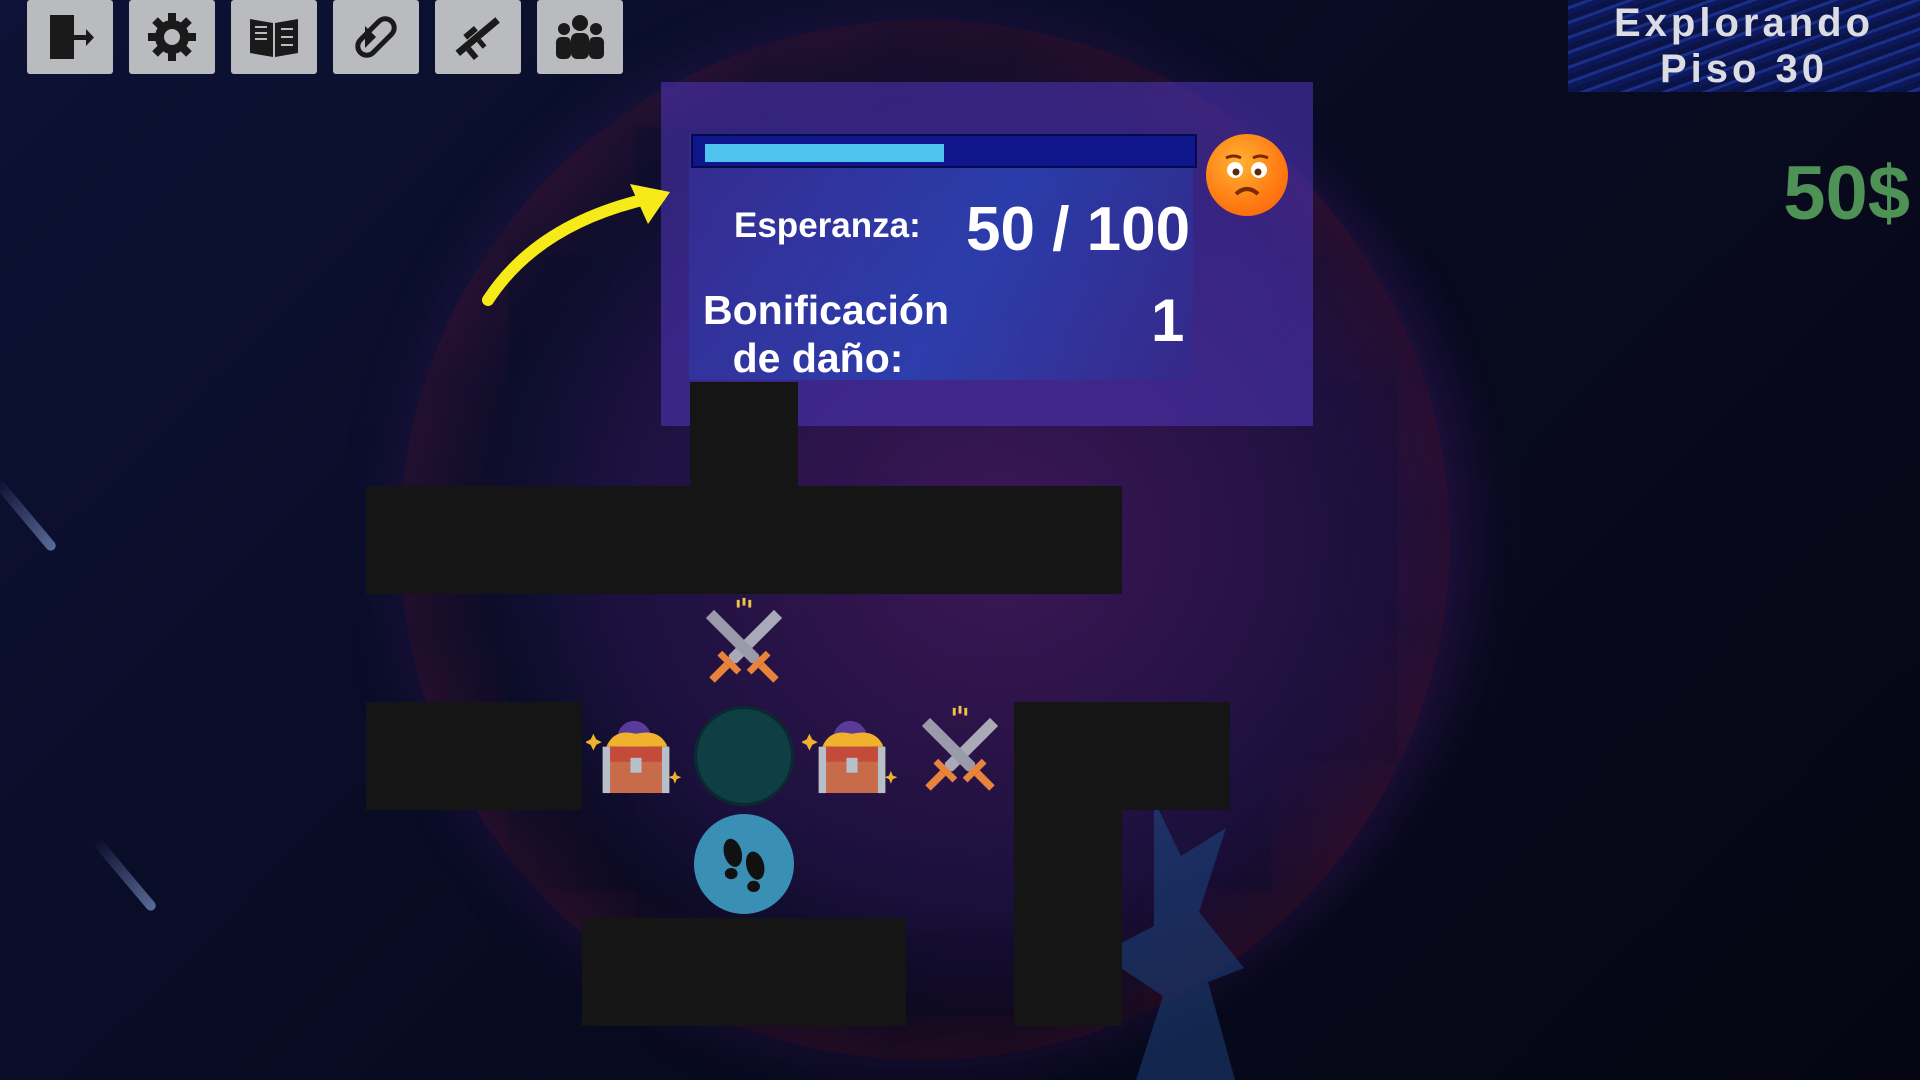 Image resolution: width=1920 pixels, height=1080 pixels. What do you see at coordinates (1168, 320) in the screenshot?
I see `damage-bonus-value: 1` at bounding box center [1168, 320].